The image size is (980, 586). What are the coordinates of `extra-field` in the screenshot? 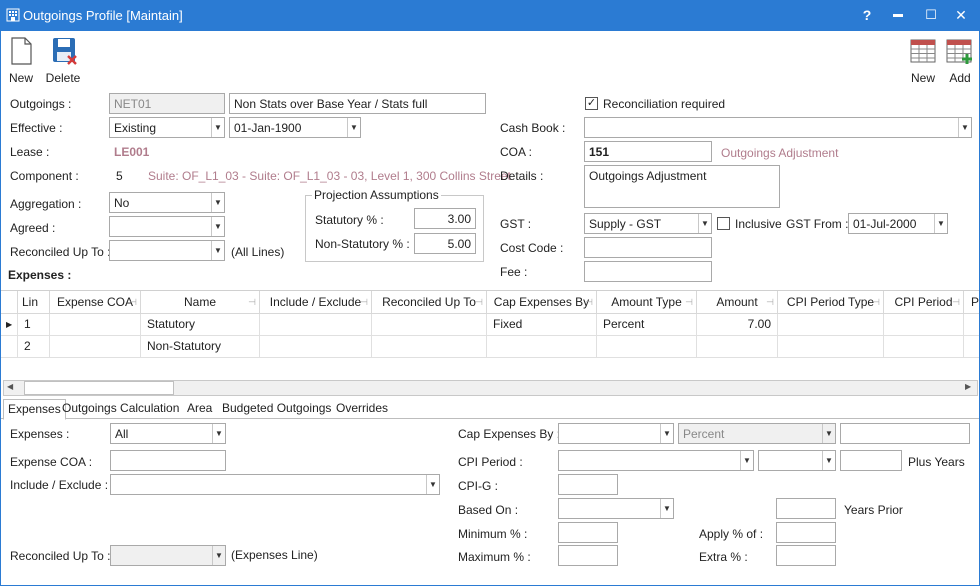 It's located at (806, 555).